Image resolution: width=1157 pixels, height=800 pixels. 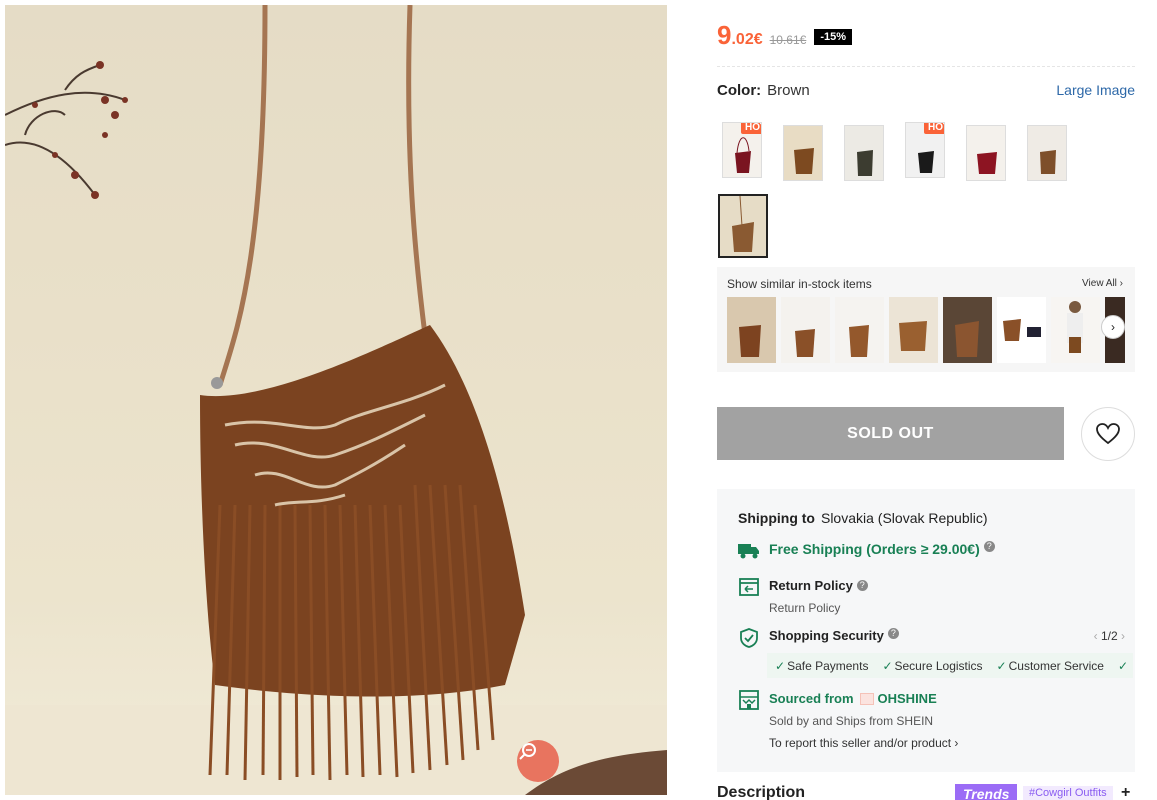 What do you see at coordinates (826, 635) in the screenshot?
I see `shopping-security-title: Shopping Security` at bounding box center [826, 635].